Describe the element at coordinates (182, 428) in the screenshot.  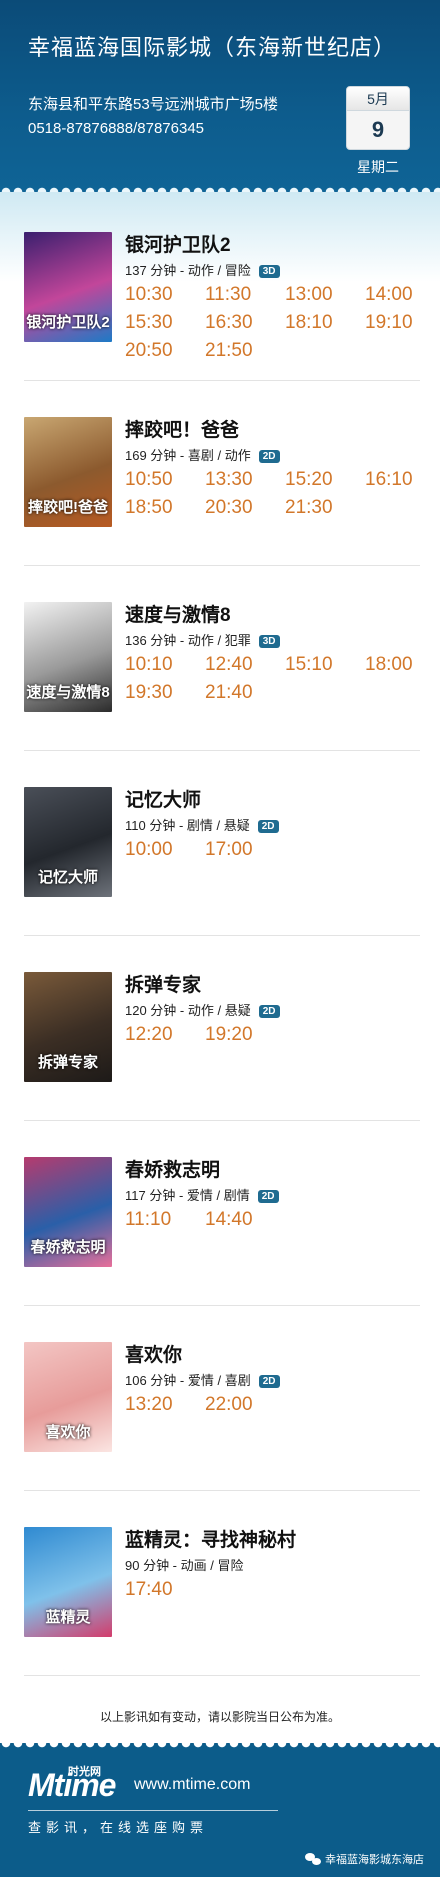
I see `movie-title: 摔跤吧！爸爸` at that location.